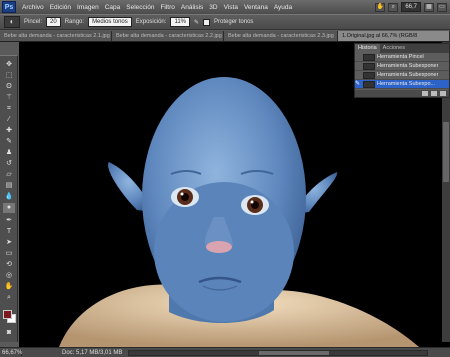 This screenshot has width=450, height=357. What do you see at coordinates (9, 164) in the screenshot?
I see `history-brush-tool-icon: ↺` at bounding box center [9, 164].